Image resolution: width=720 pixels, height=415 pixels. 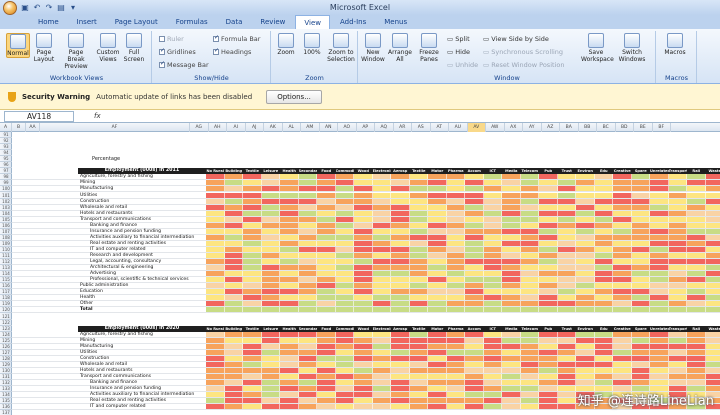 What do you see at coordinates (6, 412) in the screenshot?
I see `row-header: 137` at bounding box center [6, 412].